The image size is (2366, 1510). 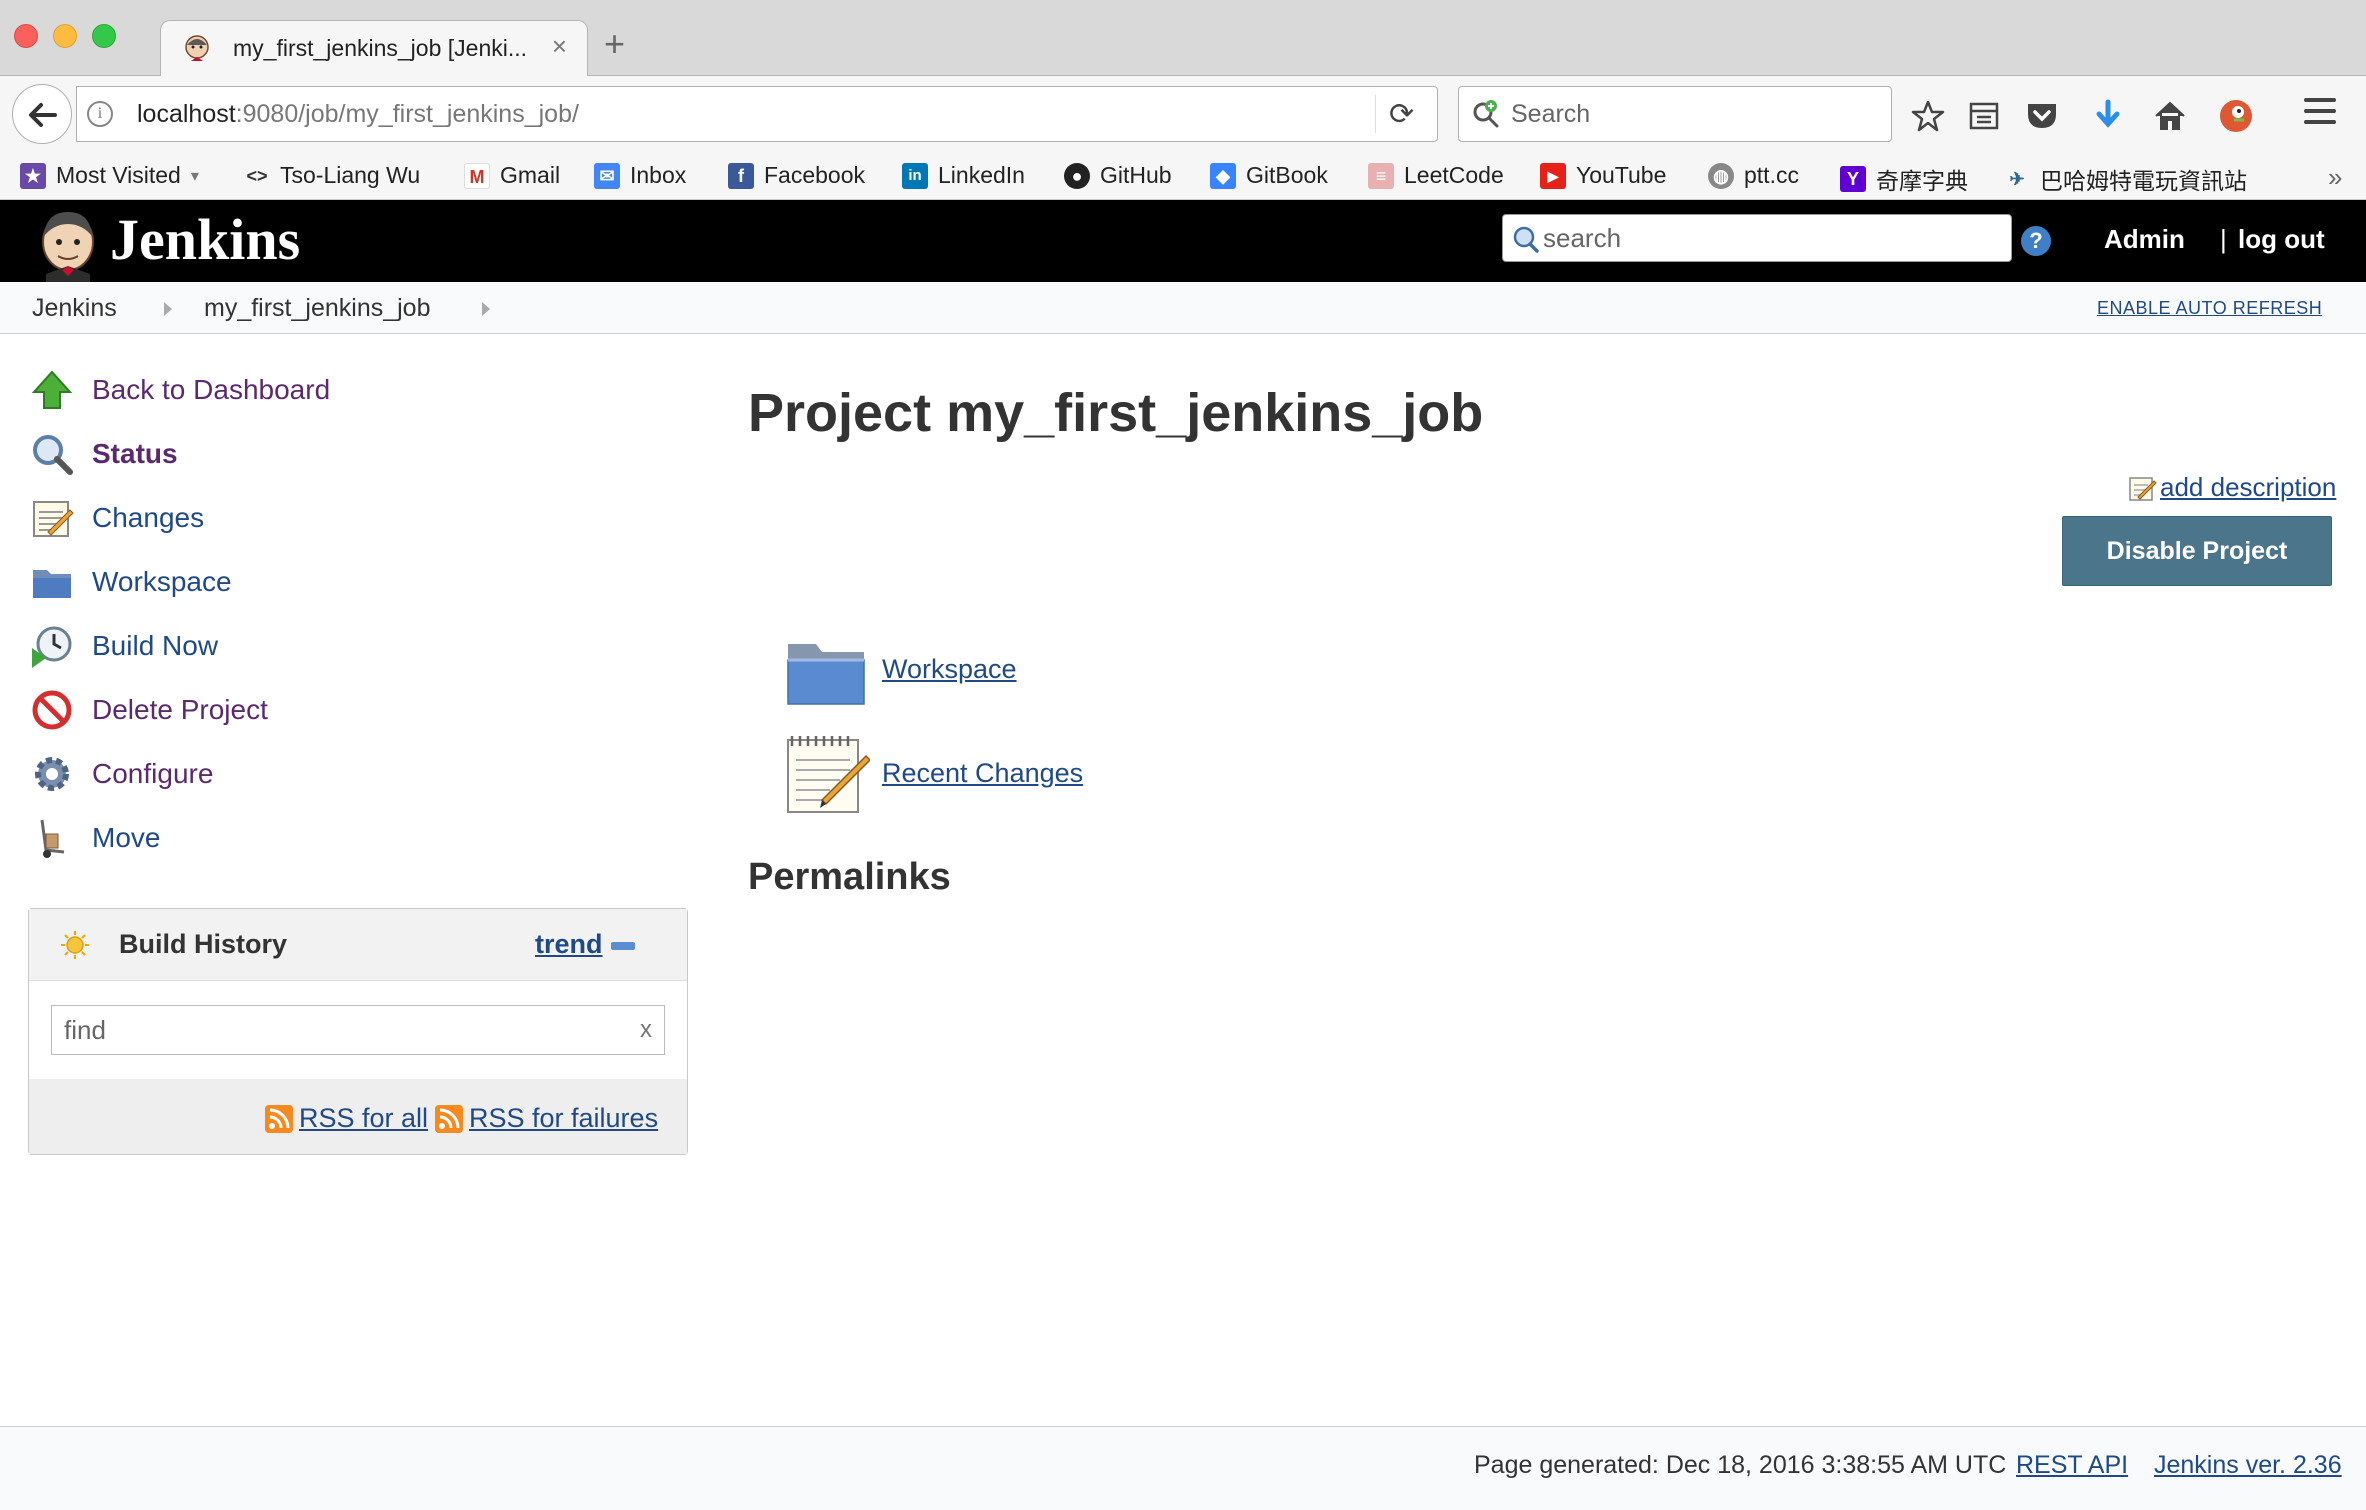 I want to click on jenkins-logo-icon, so click(x=67, y=244).